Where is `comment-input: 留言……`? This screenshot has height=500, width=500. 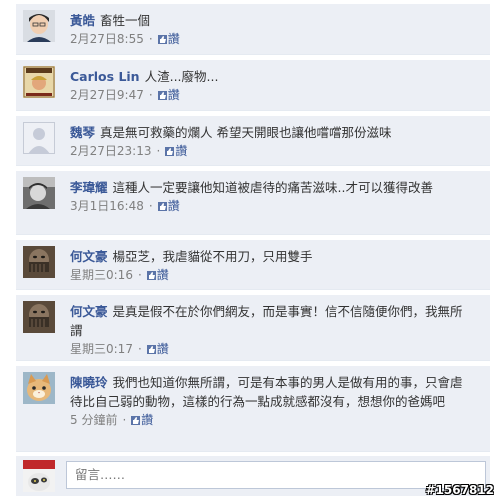
comment-input: 留言…… is located at coordinates (276, 475).